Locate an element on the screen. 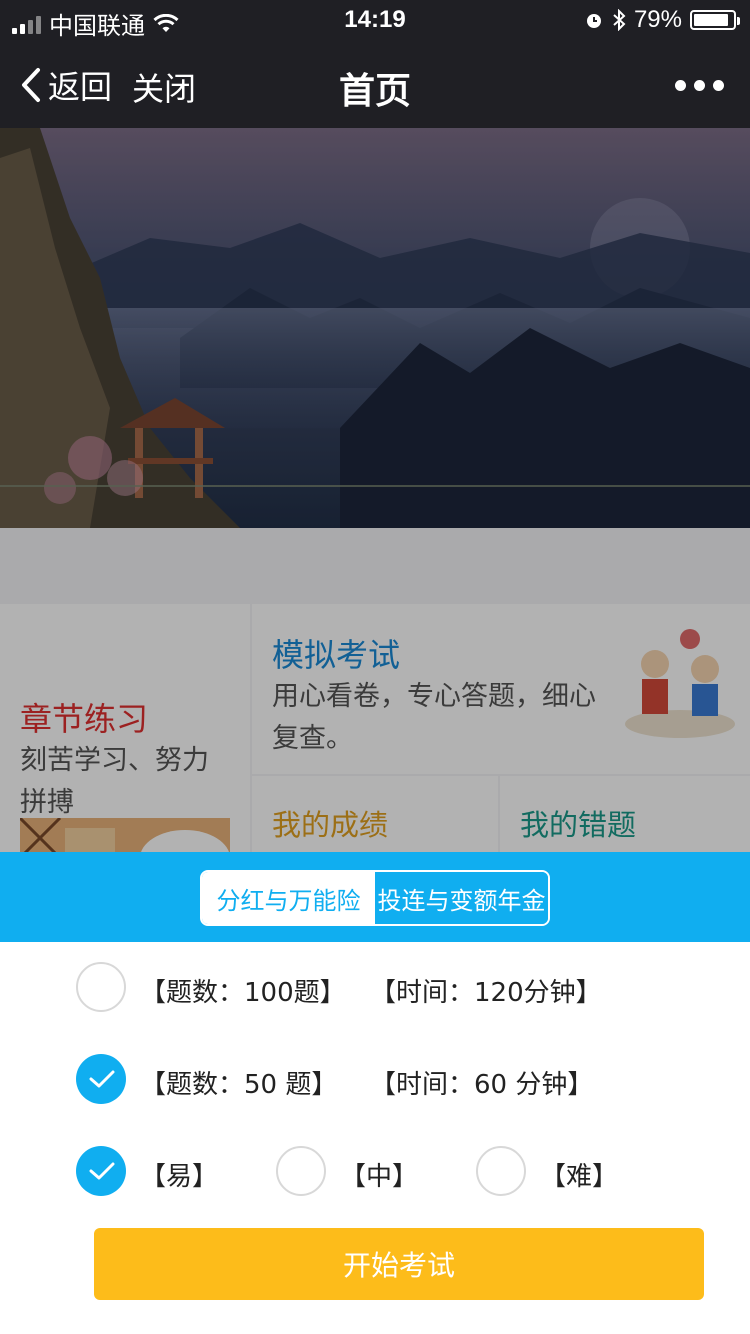 This screenshot has height=1334, width=750. option-row-100: 【题数：100题】 【时间：120分钟】 is located at coordinates (375, 992).